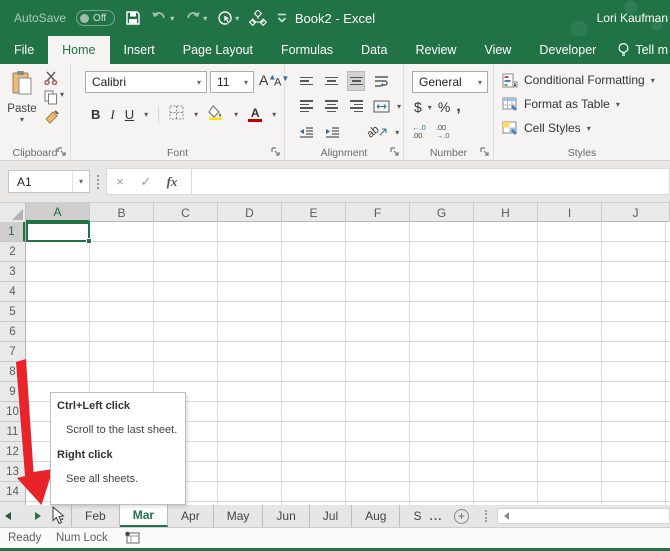 This screenshot has height=551, width=670. What do you see at coordinates (411, 516) in the screenshot?
I see `sheet-tab-s: S` at bounding box center [411, 516].